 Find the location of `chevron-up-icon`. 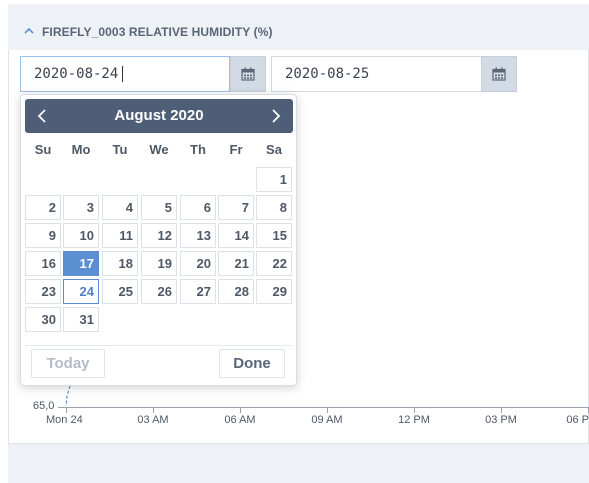

chevron-up-icon is located at coordinates (29, 28).